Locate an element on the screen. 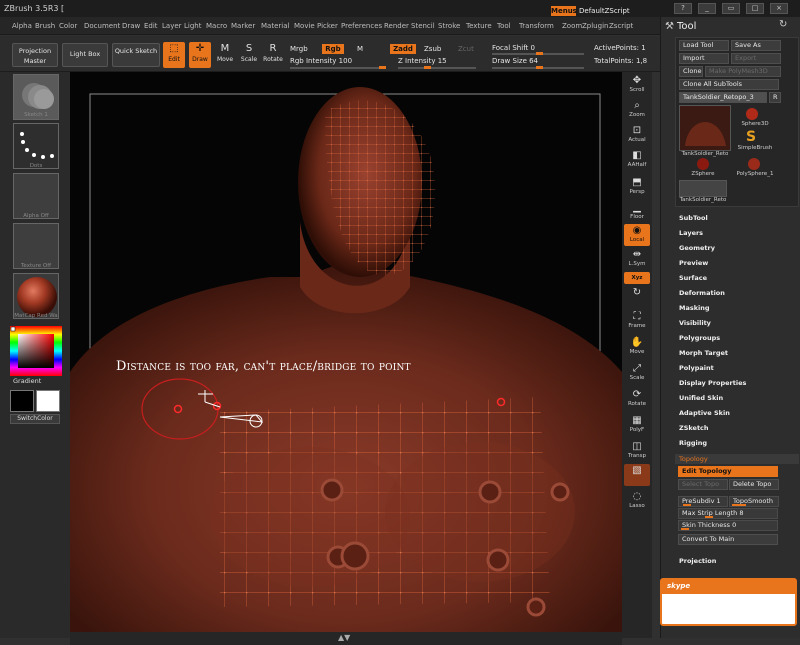 The image size is (800, 645). switch-color-button: SwitchColor is located at coordinates (35, 419).